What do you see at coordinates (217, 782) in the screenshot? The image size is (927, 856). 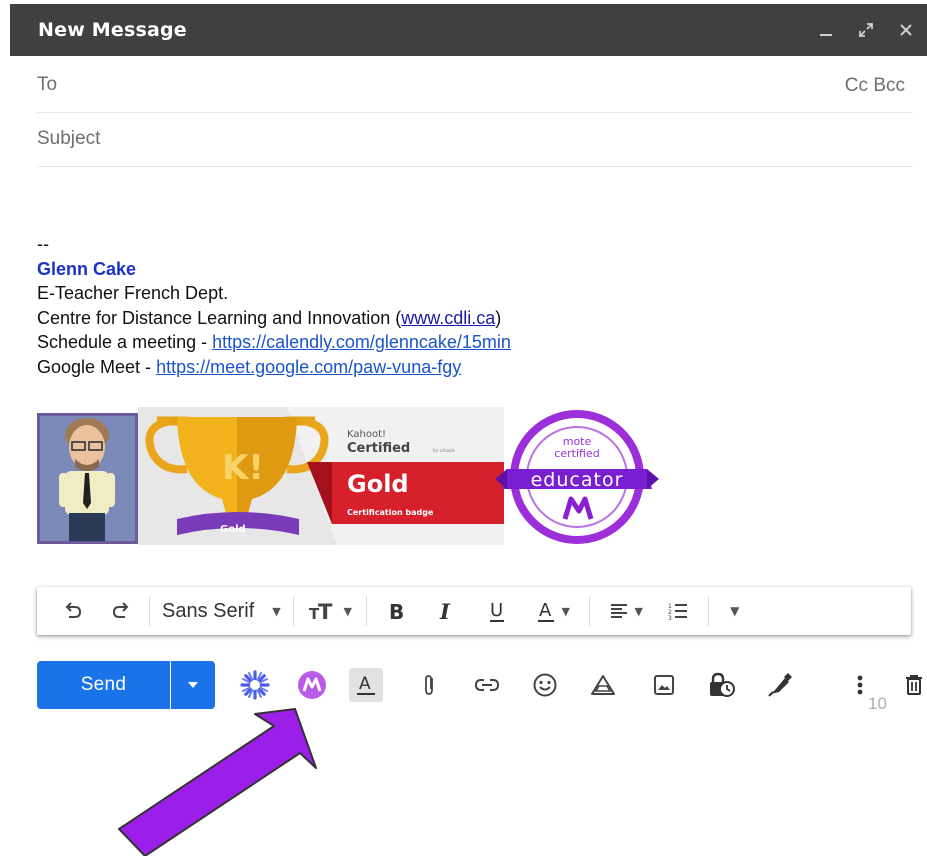 I see `annotation-arrow` at bounding box center [217, 782].